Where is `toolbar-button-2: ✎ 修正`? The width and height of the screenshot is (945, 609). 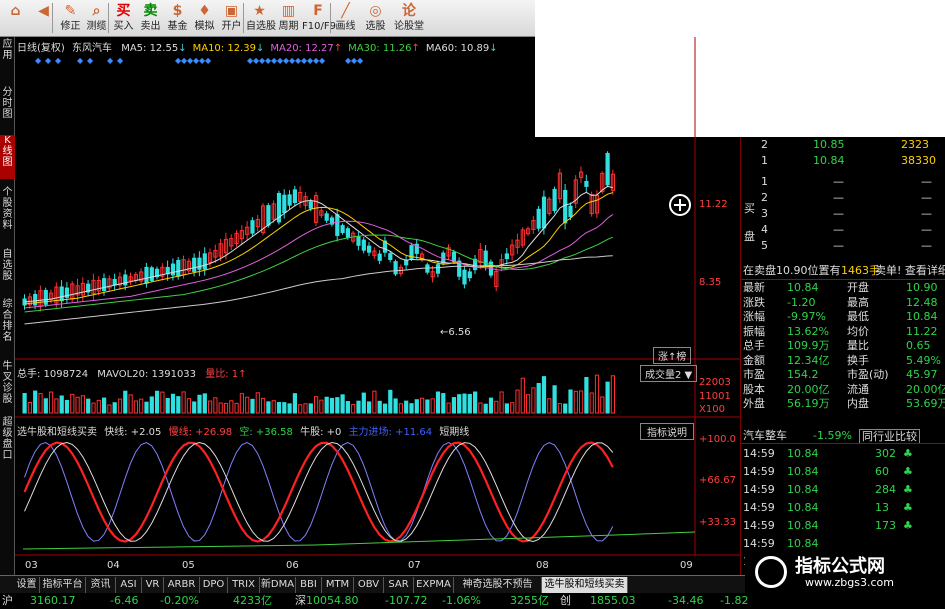 toolbar-button-2: ✎ 修正 is located at coordinates (70, 18).